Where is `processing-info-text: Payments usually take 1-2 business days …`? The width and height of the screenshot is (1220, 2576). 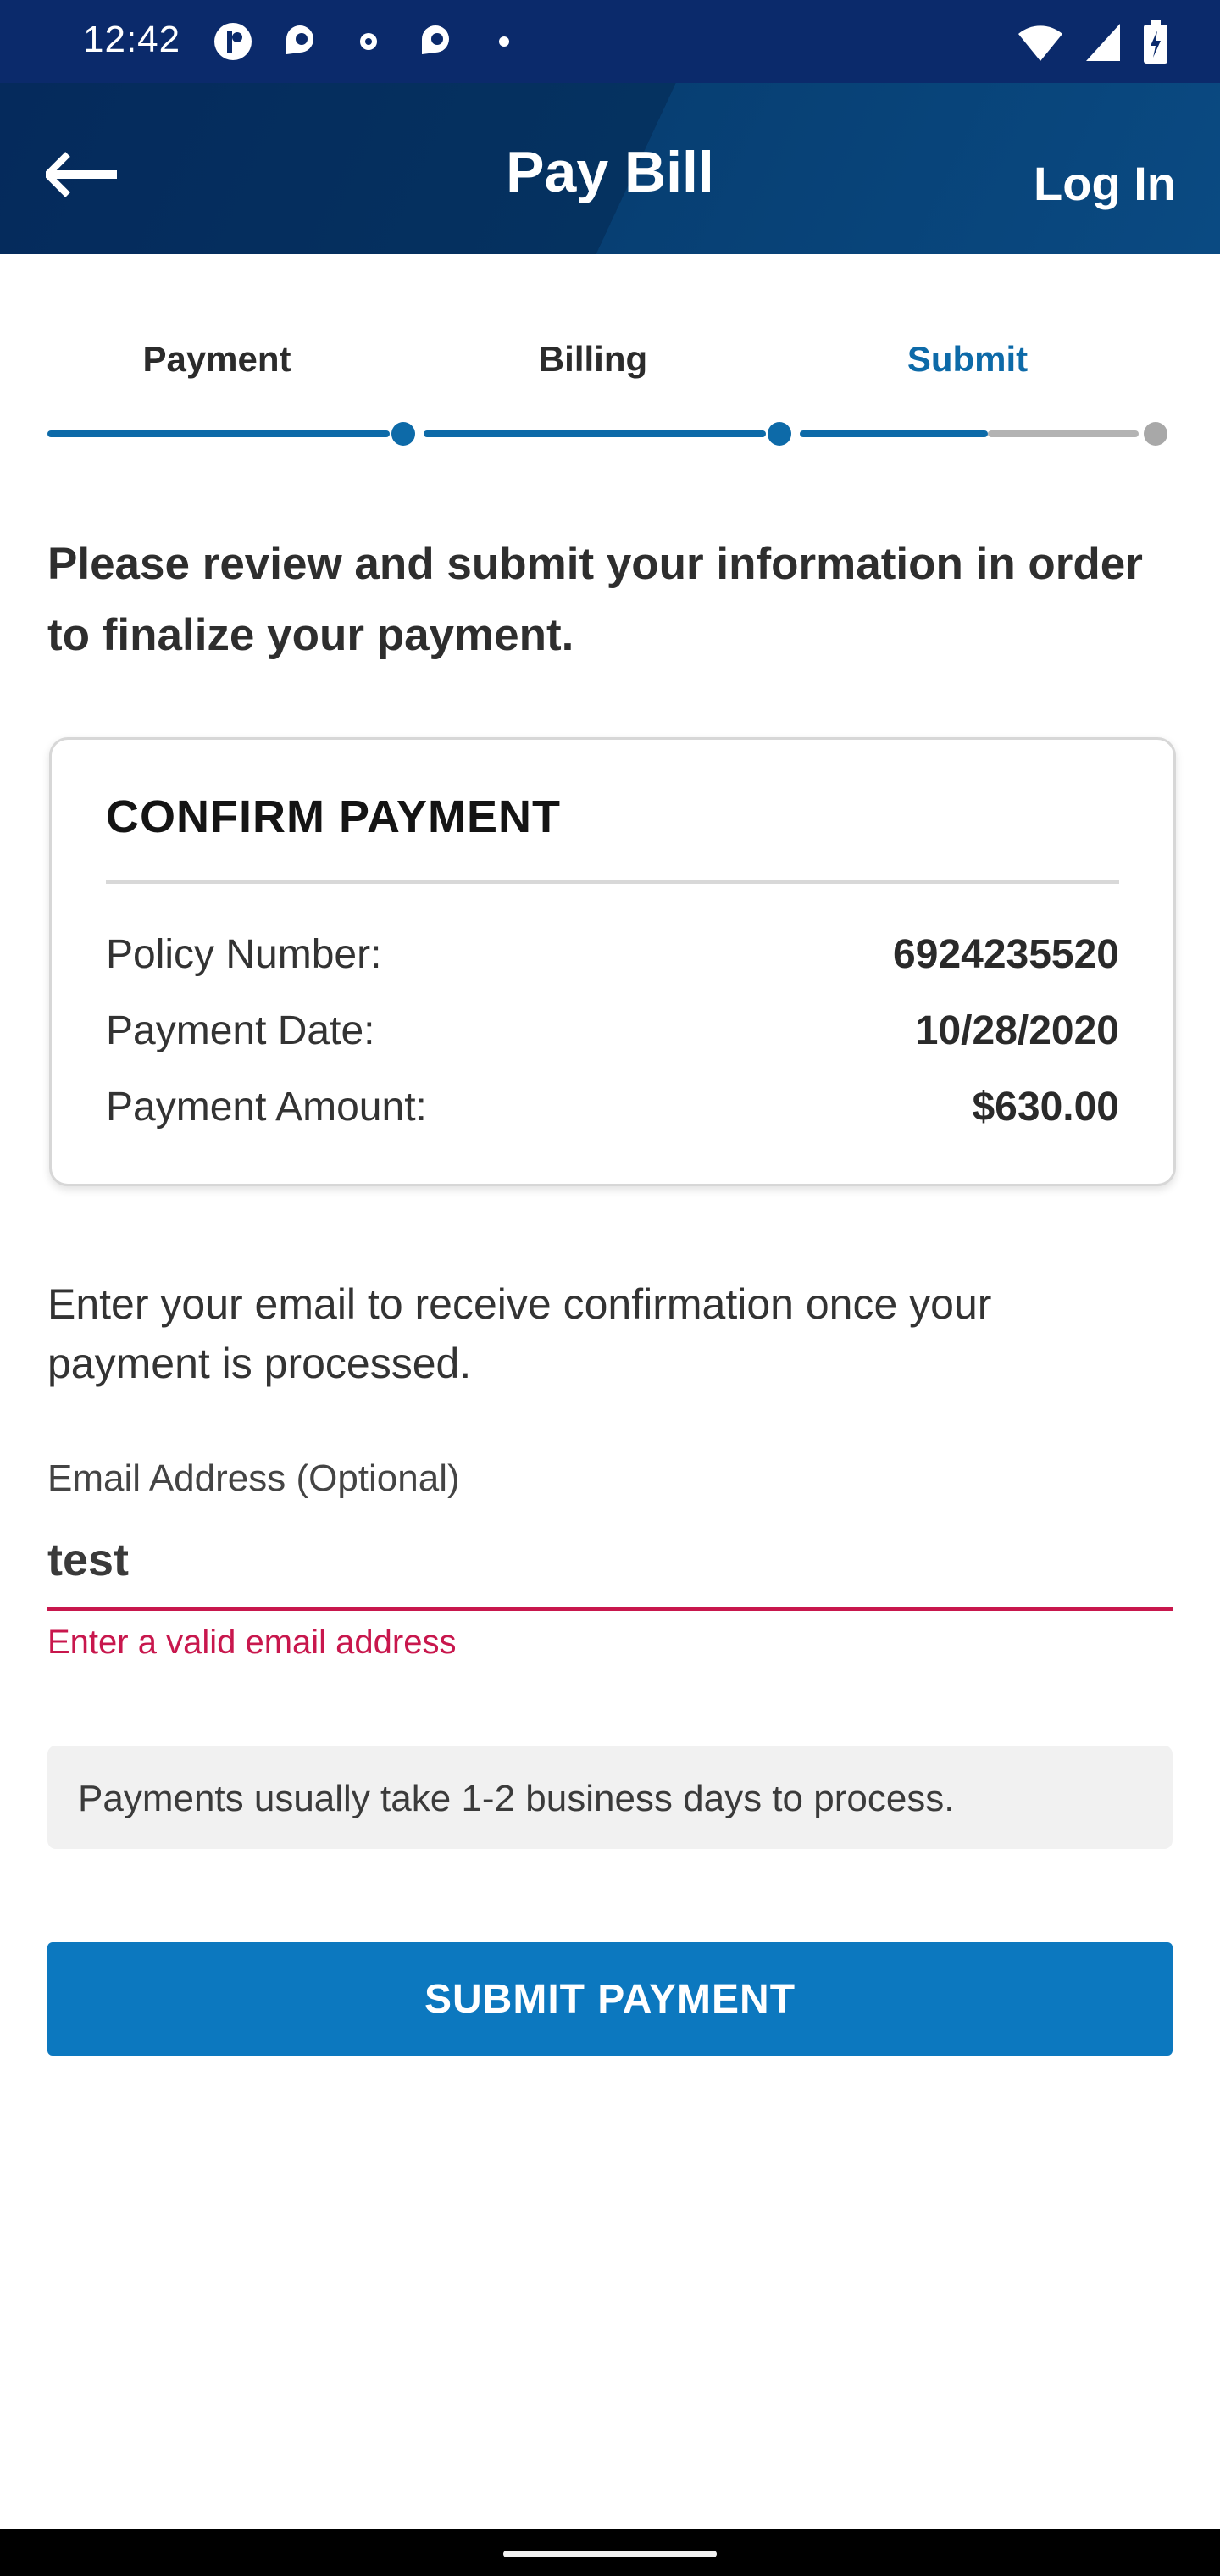
processing-info-text: Payments usually take 1-2 business days … is located at coordinates (516, 1798).